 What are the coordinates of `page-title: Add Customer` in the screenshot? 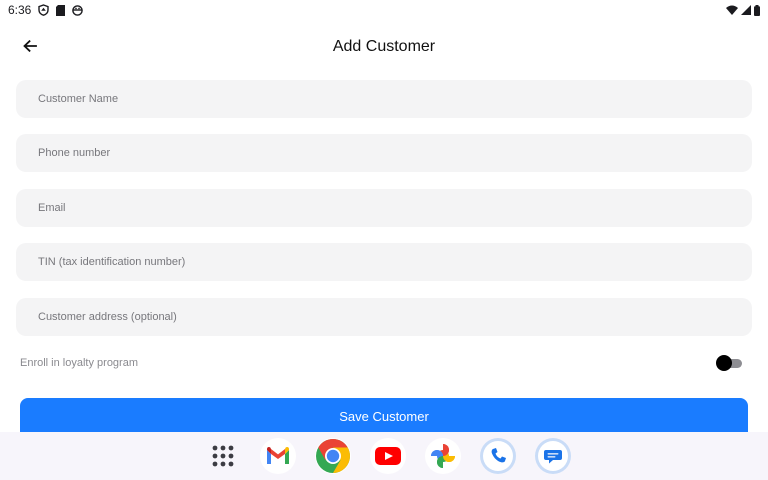 It's located at (384, 46).